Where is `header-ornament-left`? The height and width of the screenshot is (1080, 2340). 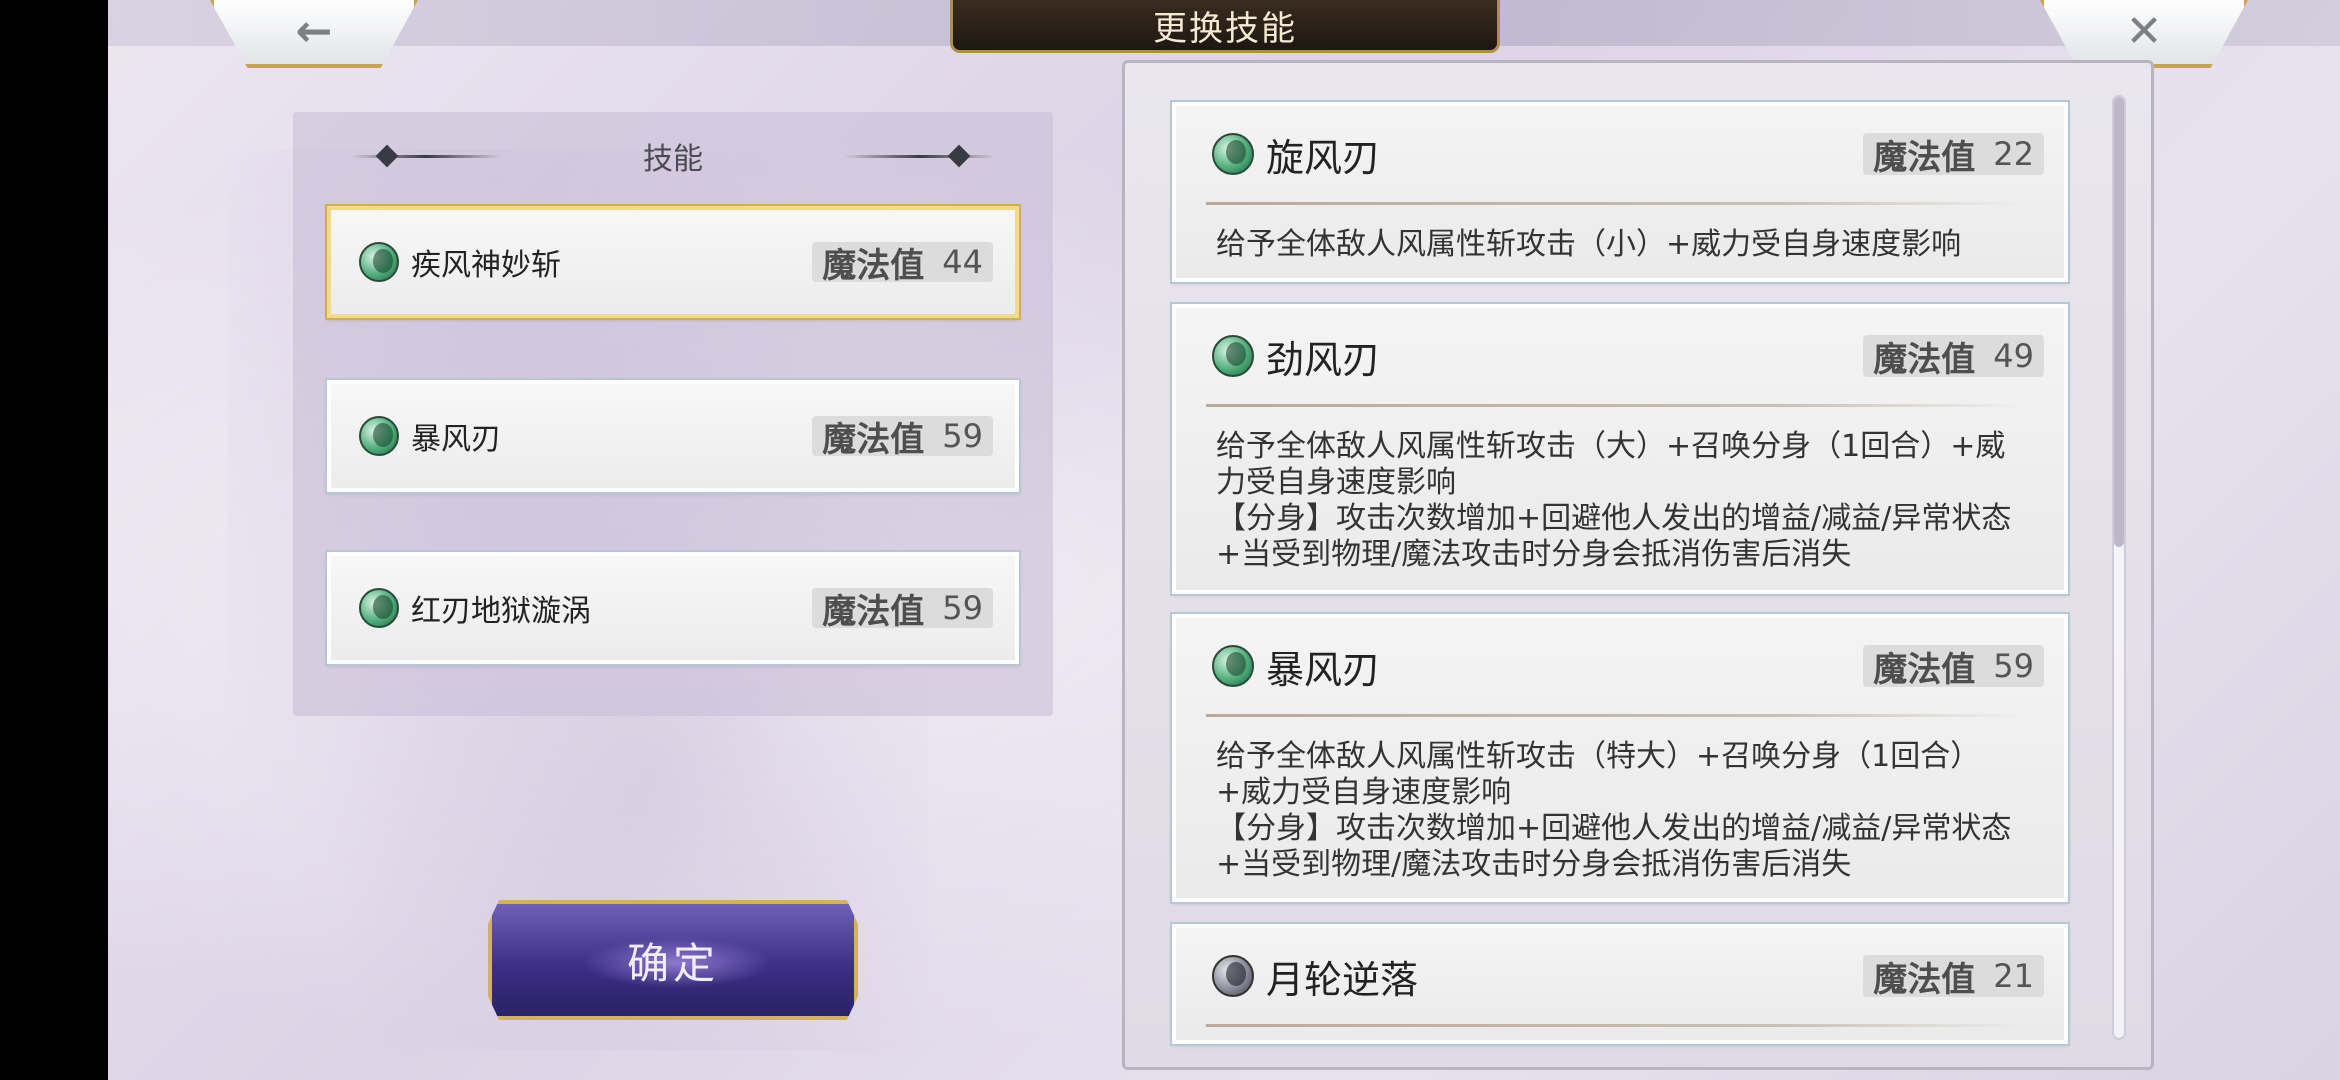
header-ornament-left is located at coordinates (426, 156).